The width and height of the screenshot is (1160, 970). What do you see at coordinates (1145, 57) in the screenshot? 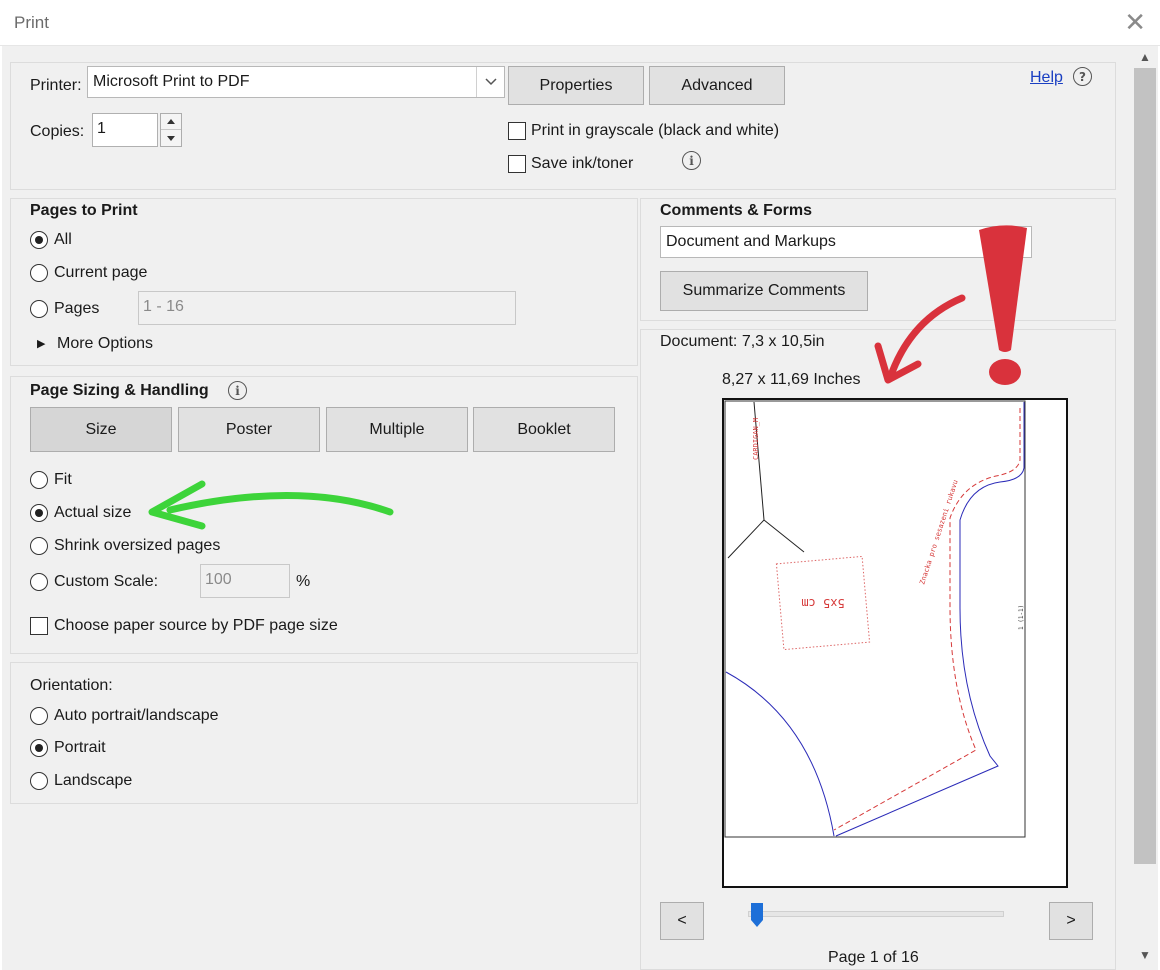
I see `scroll-up-icon: ▲` at bounding box center [1145, 57].